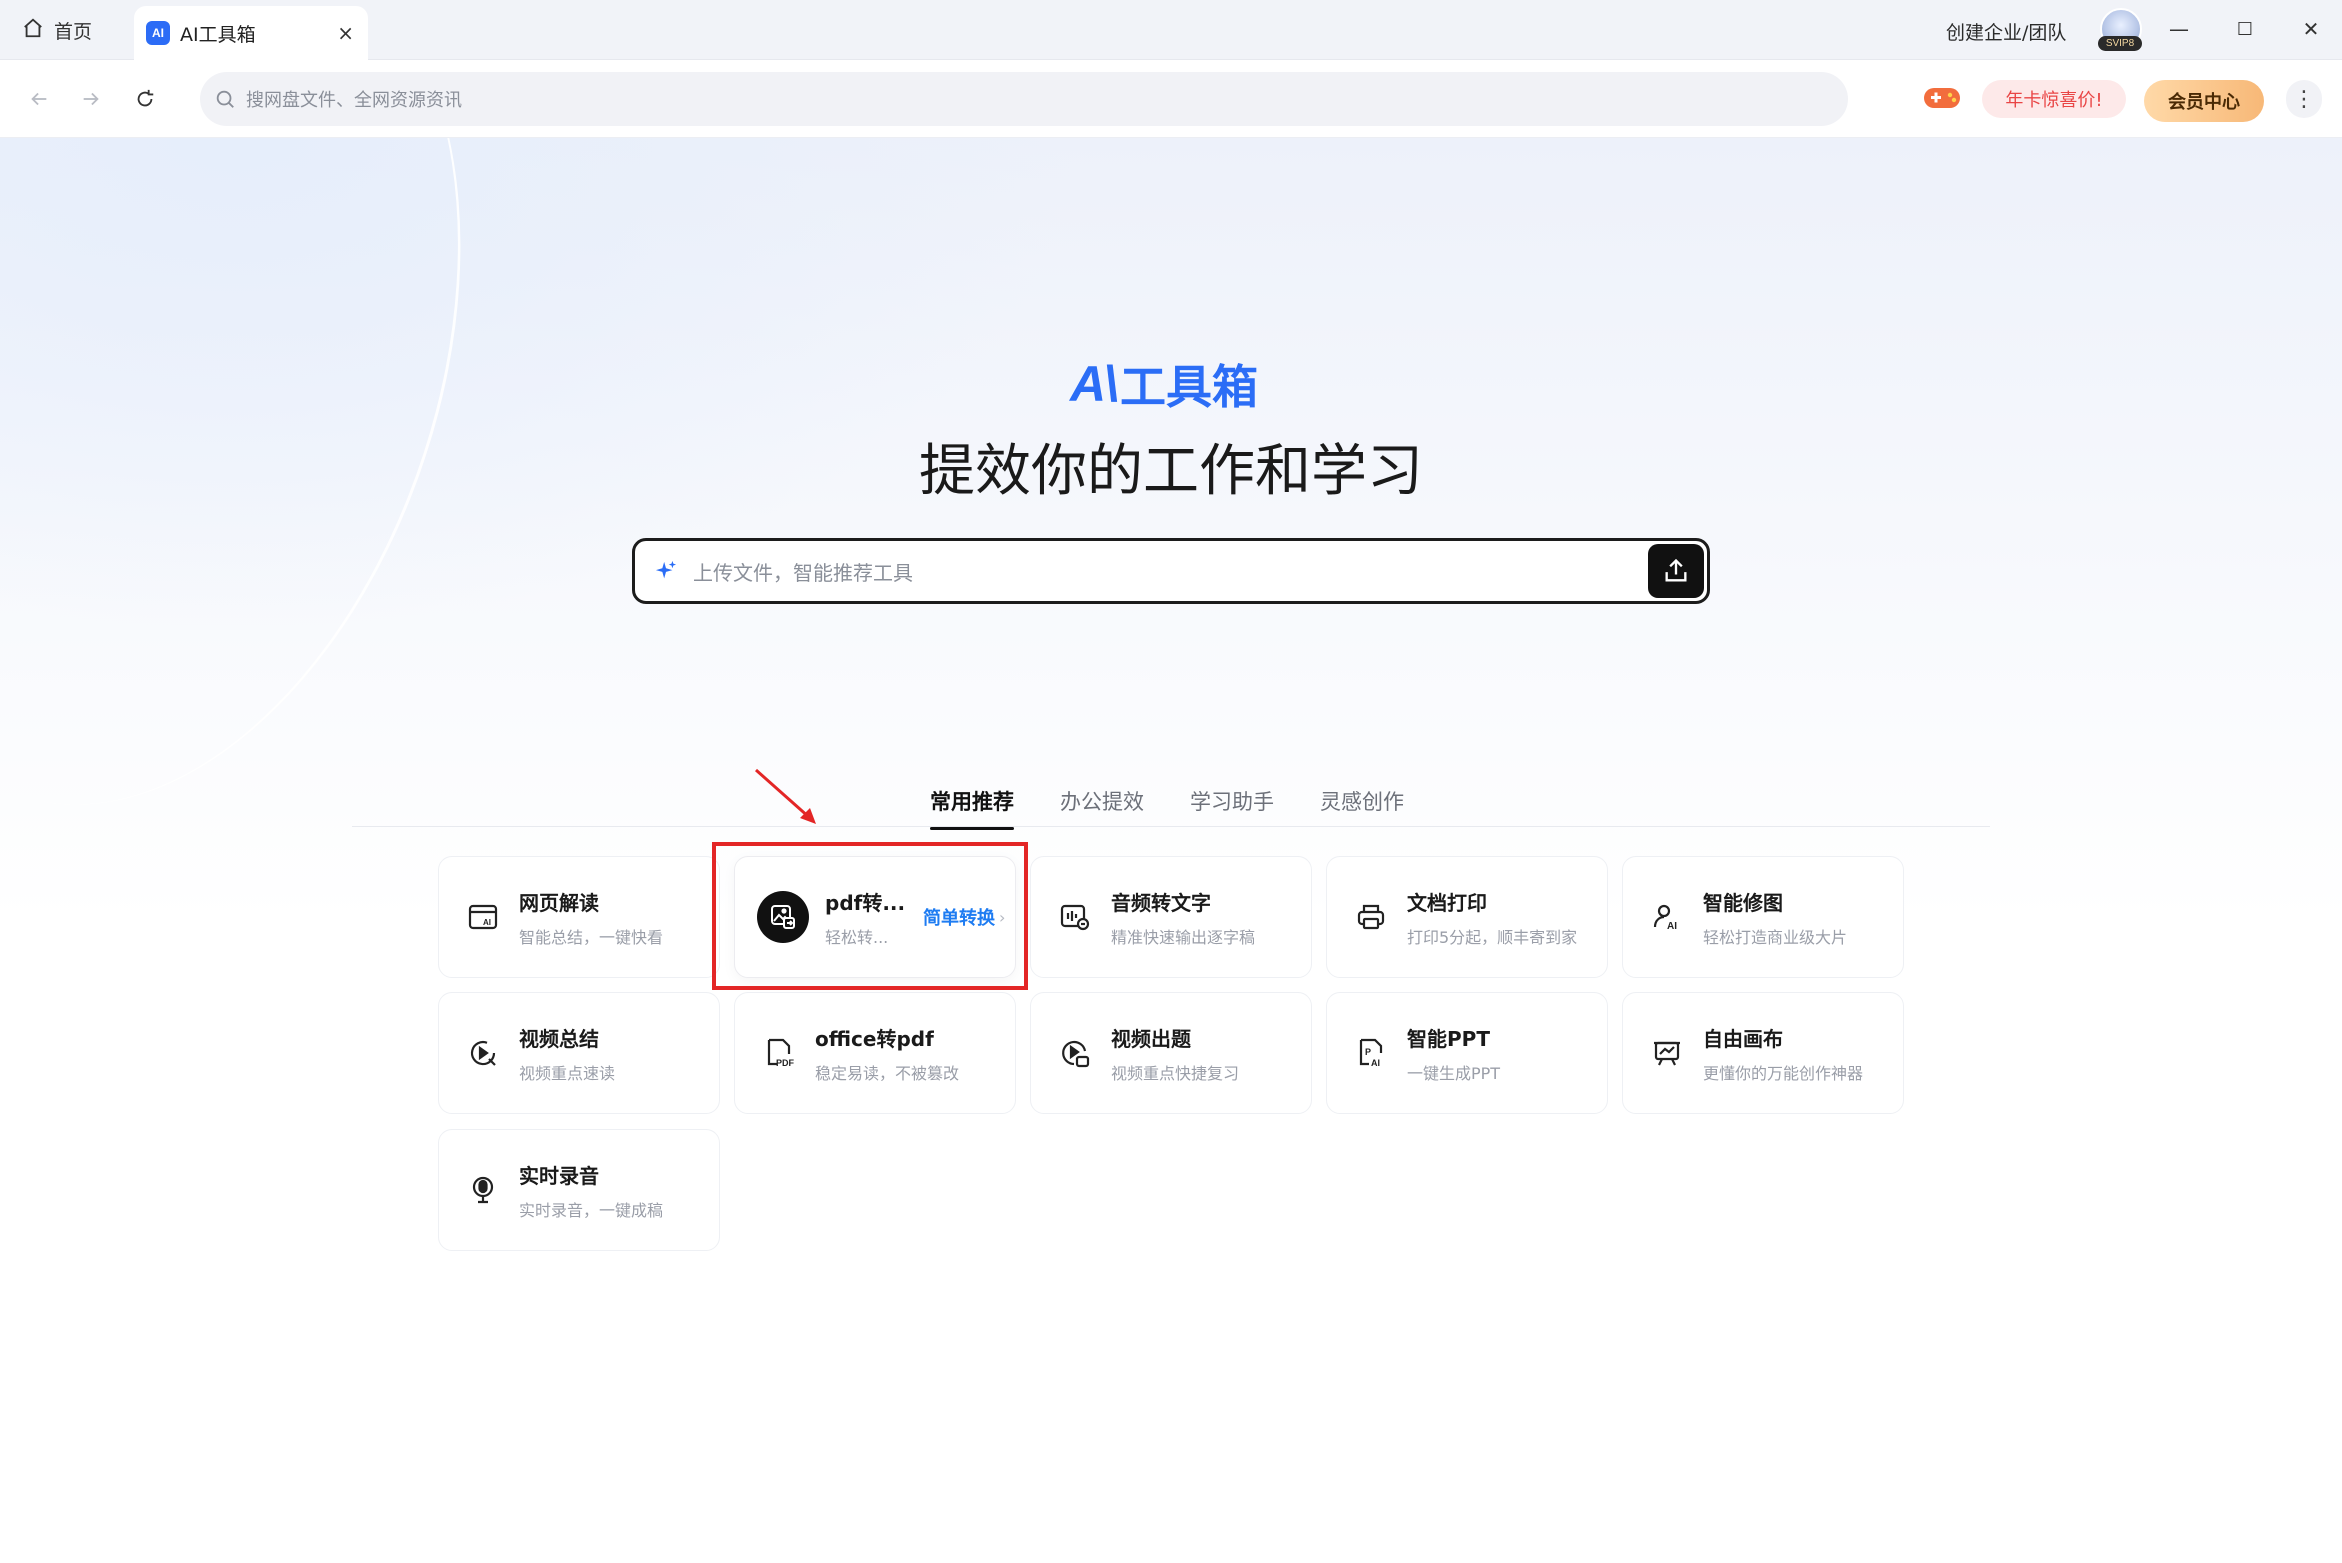 Image resolution: width=2342 pixels, height=1563 pixels. Describe the element at coordinates (1232, 808) in the screenshot. I see `tab-study: 学习助手` at that location.